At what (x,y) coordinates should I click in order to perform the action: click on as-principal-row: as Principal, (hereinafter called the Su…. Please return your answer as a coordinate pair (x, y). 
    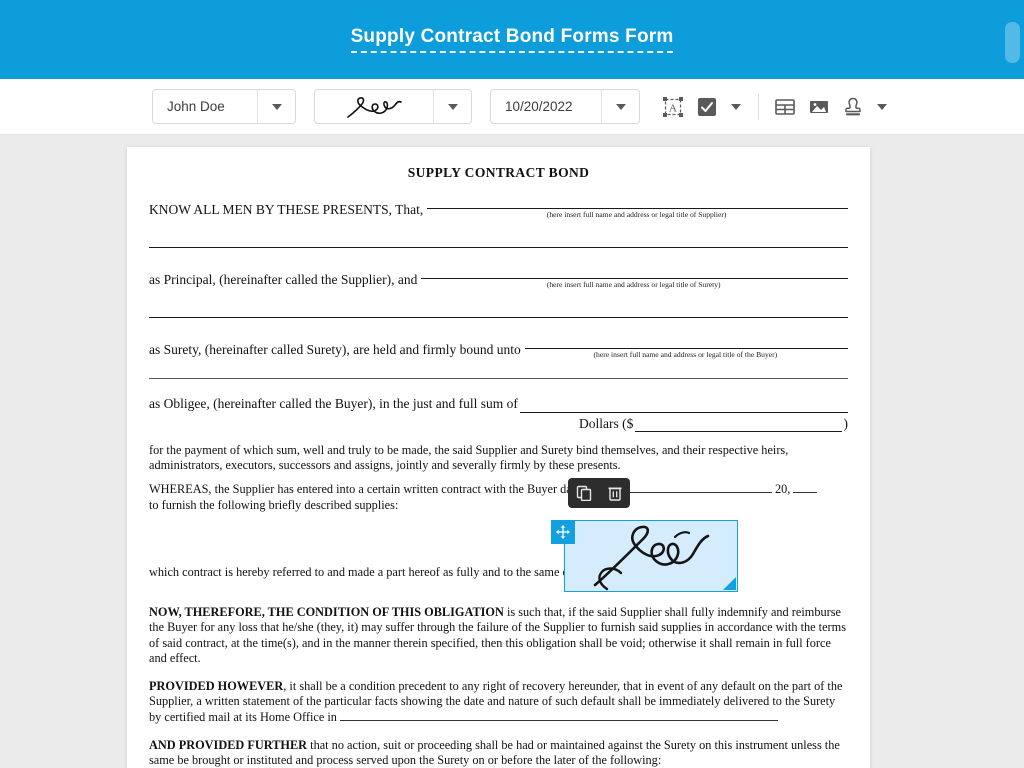
    Looking at the image, I should click on (498, 277).